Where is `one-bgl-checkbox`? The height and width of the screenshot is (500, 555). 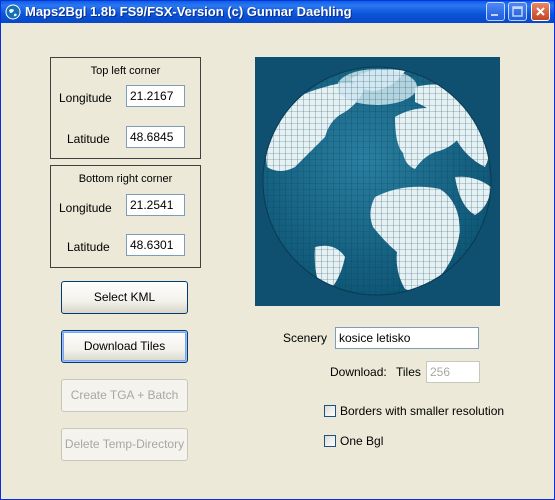
one-bgl-checkbox is located at coordinates (330, 441).